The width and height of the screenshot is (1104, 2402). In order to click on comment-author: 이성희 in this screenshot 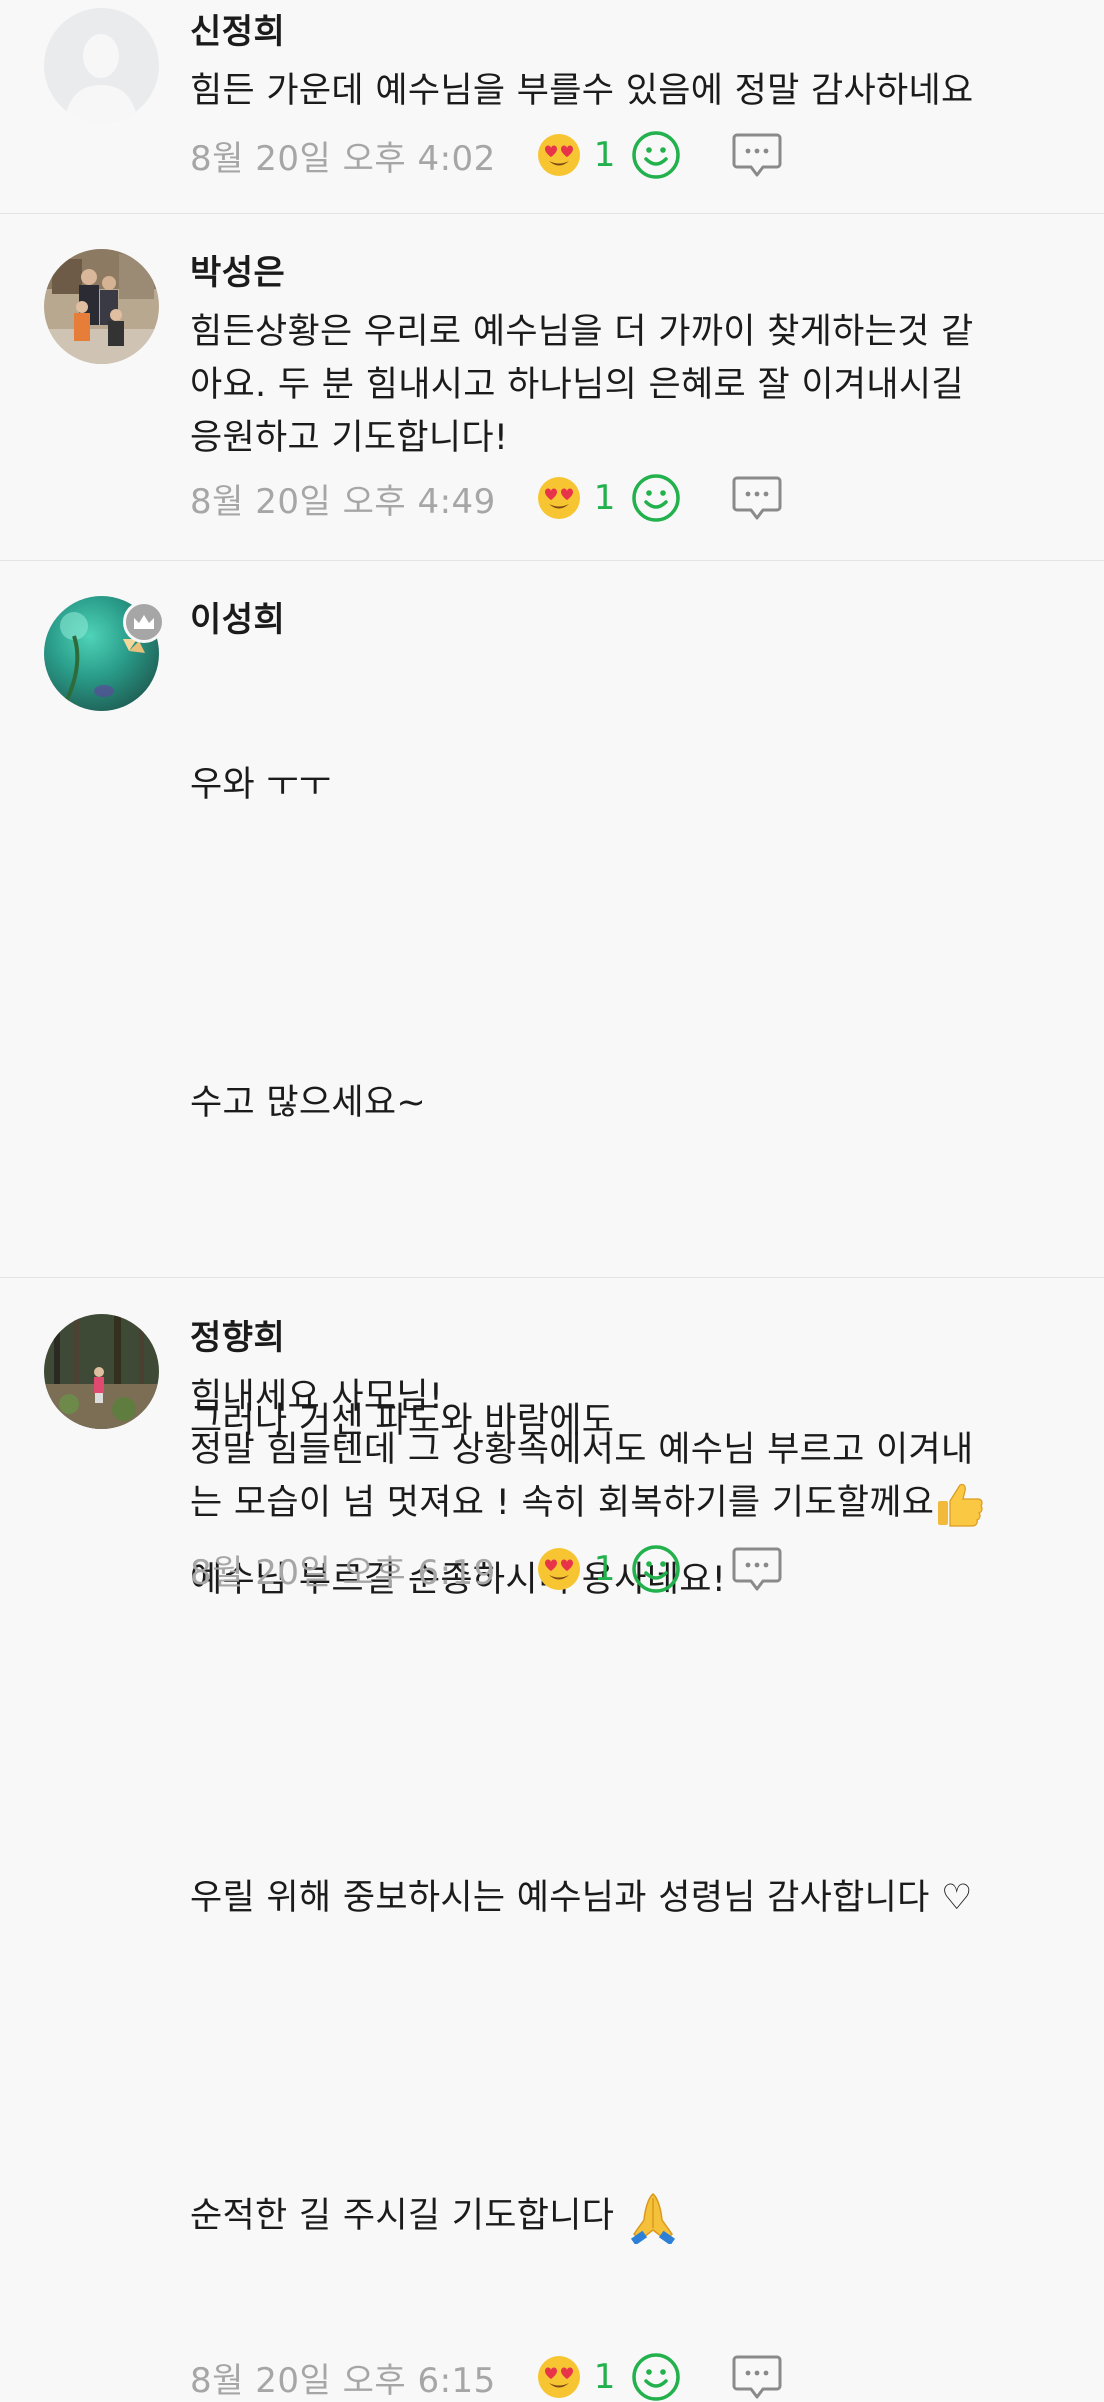, I will do `click(627, 620)`.